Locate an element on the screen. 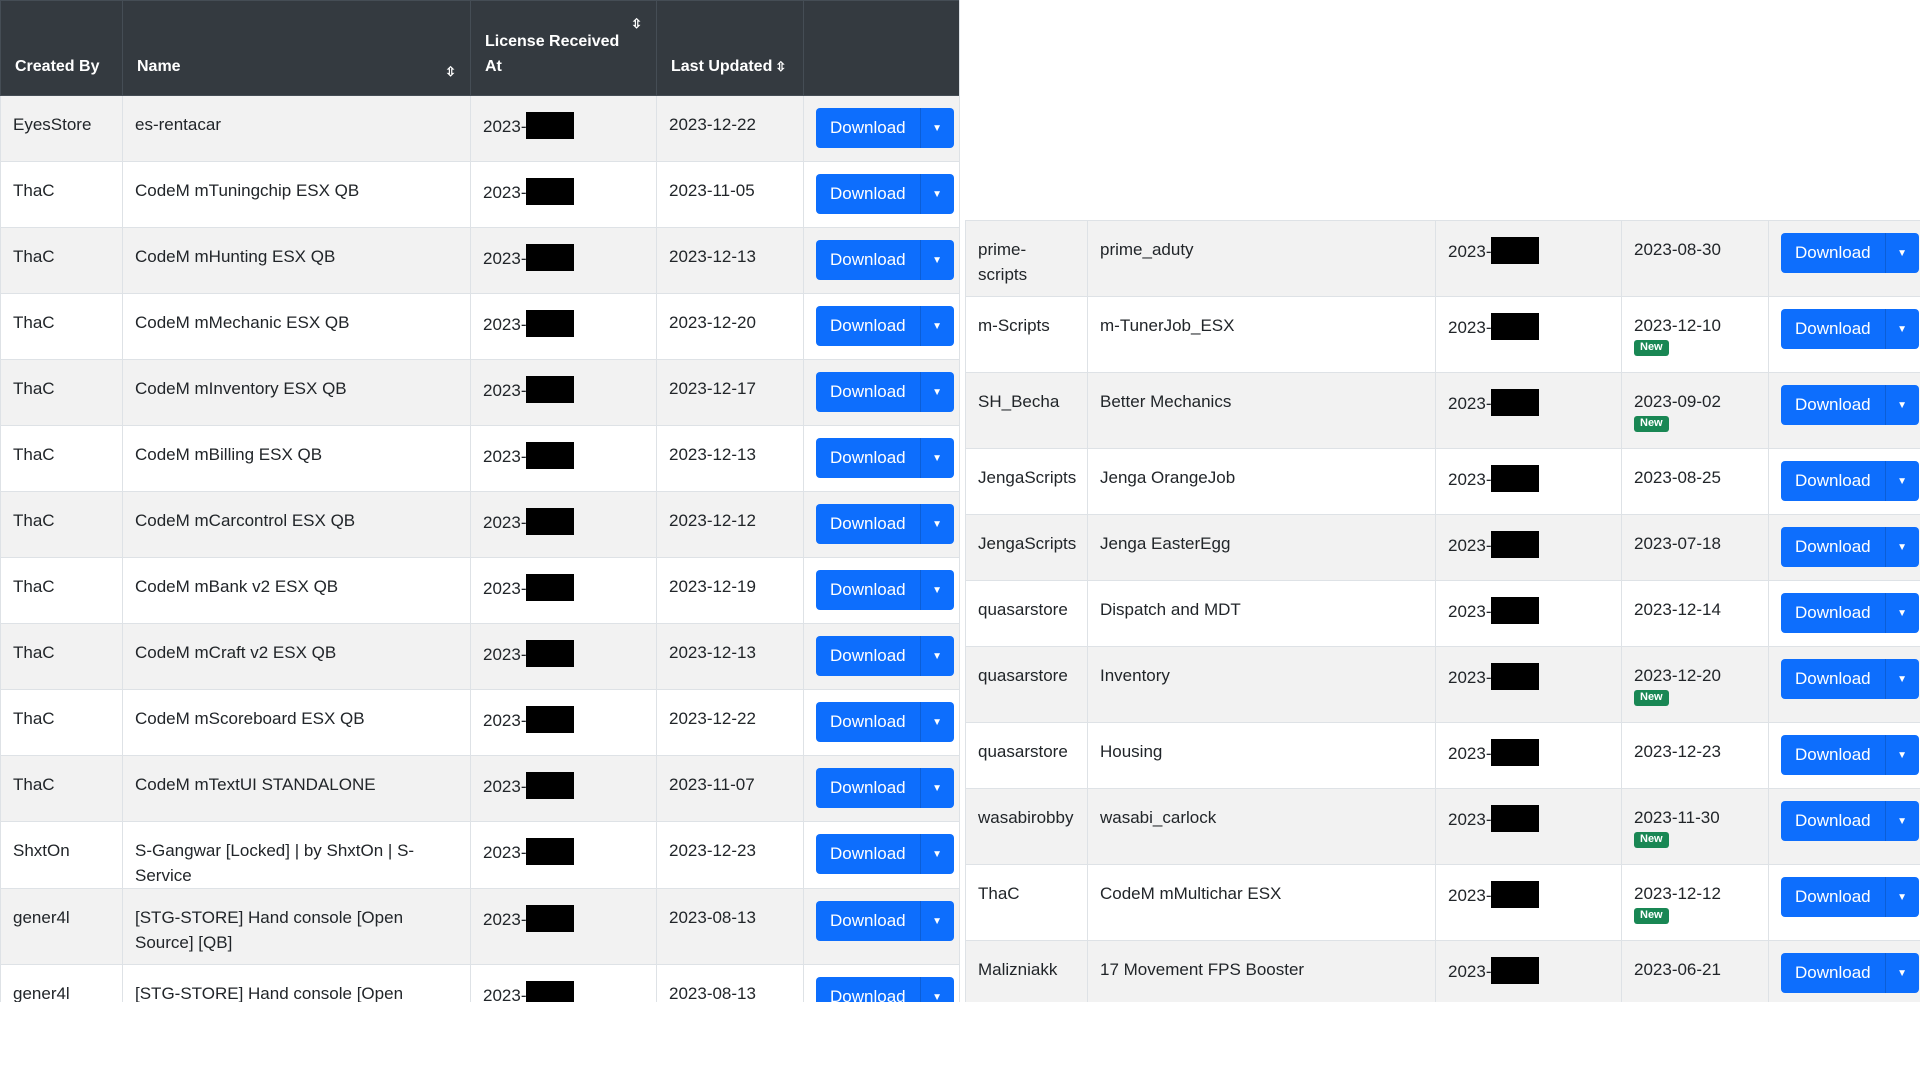 This screenshot has height=1080, width=1920. cell-last-updated: 2023-12-13 is located at coordinates (730, 458).